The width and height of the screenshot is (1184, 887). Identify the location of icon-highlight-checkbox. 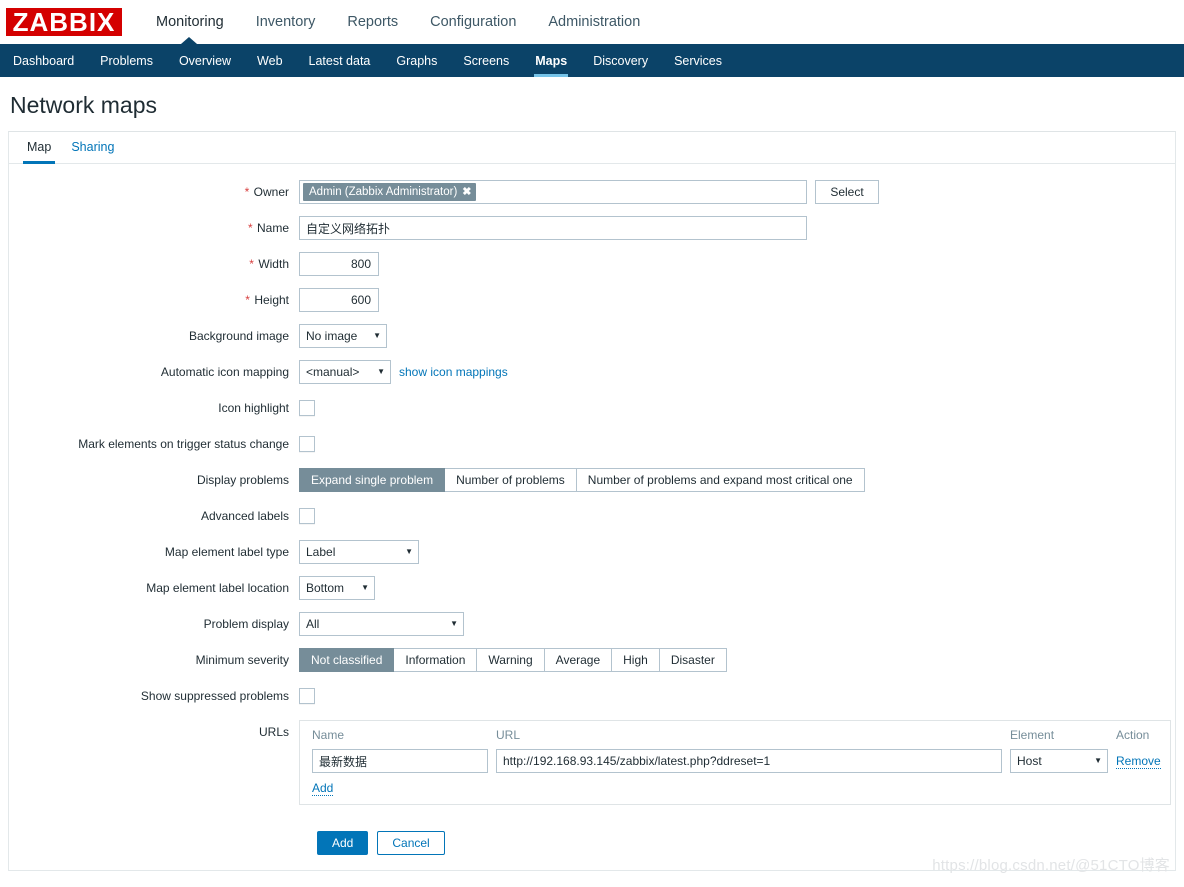
(307, 408).